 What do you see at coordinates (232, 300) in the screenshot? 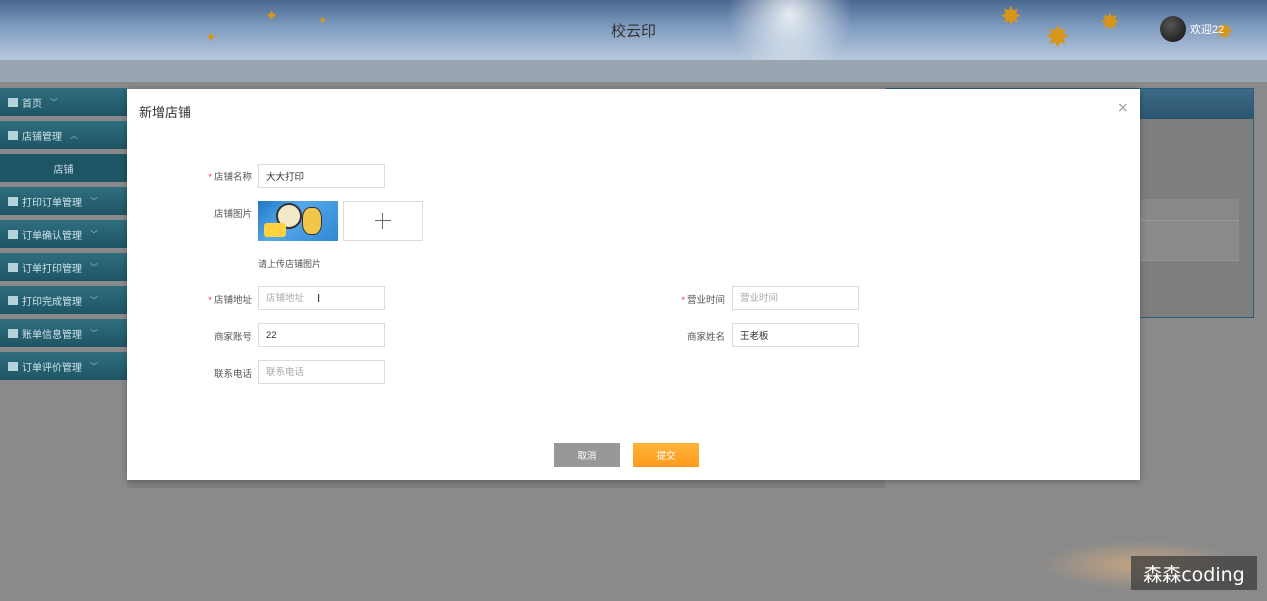
I see `label-text: 店铺地址` at bounding box center [232, 300].